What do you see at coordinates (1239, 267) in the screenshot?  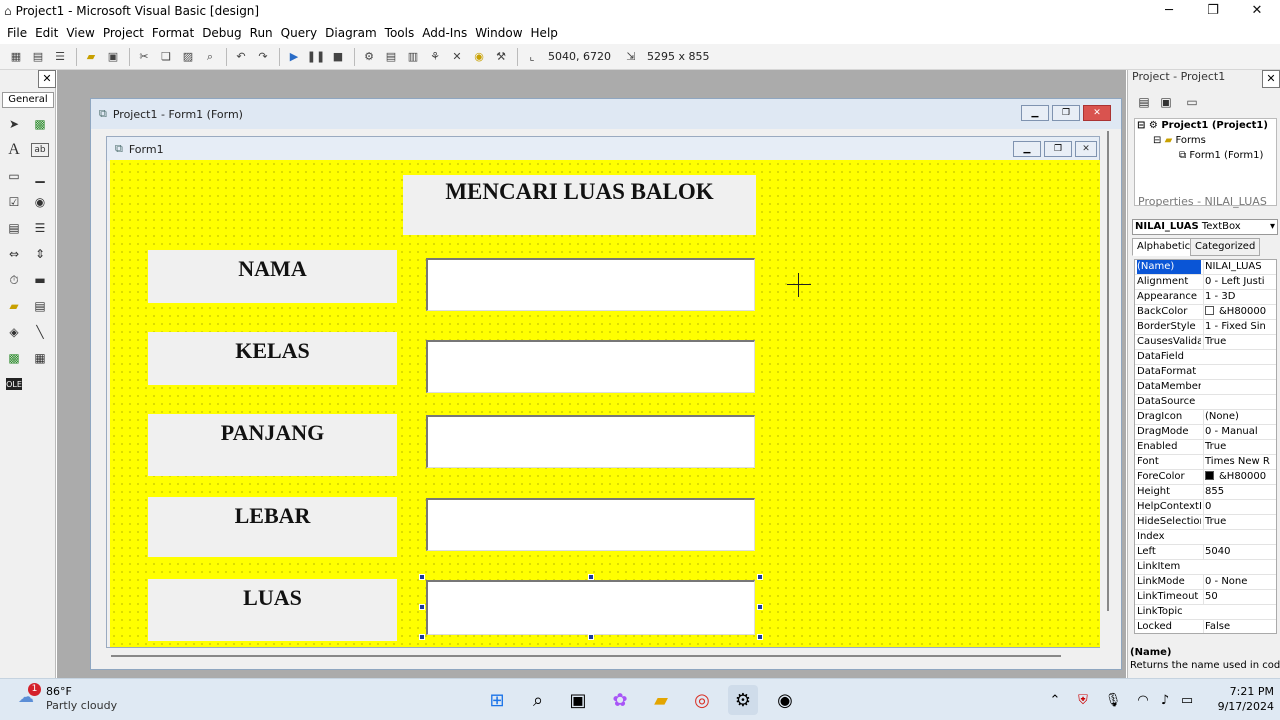 I see `property-value: NILAI_LUAS` at bounding box center [1239, 267].